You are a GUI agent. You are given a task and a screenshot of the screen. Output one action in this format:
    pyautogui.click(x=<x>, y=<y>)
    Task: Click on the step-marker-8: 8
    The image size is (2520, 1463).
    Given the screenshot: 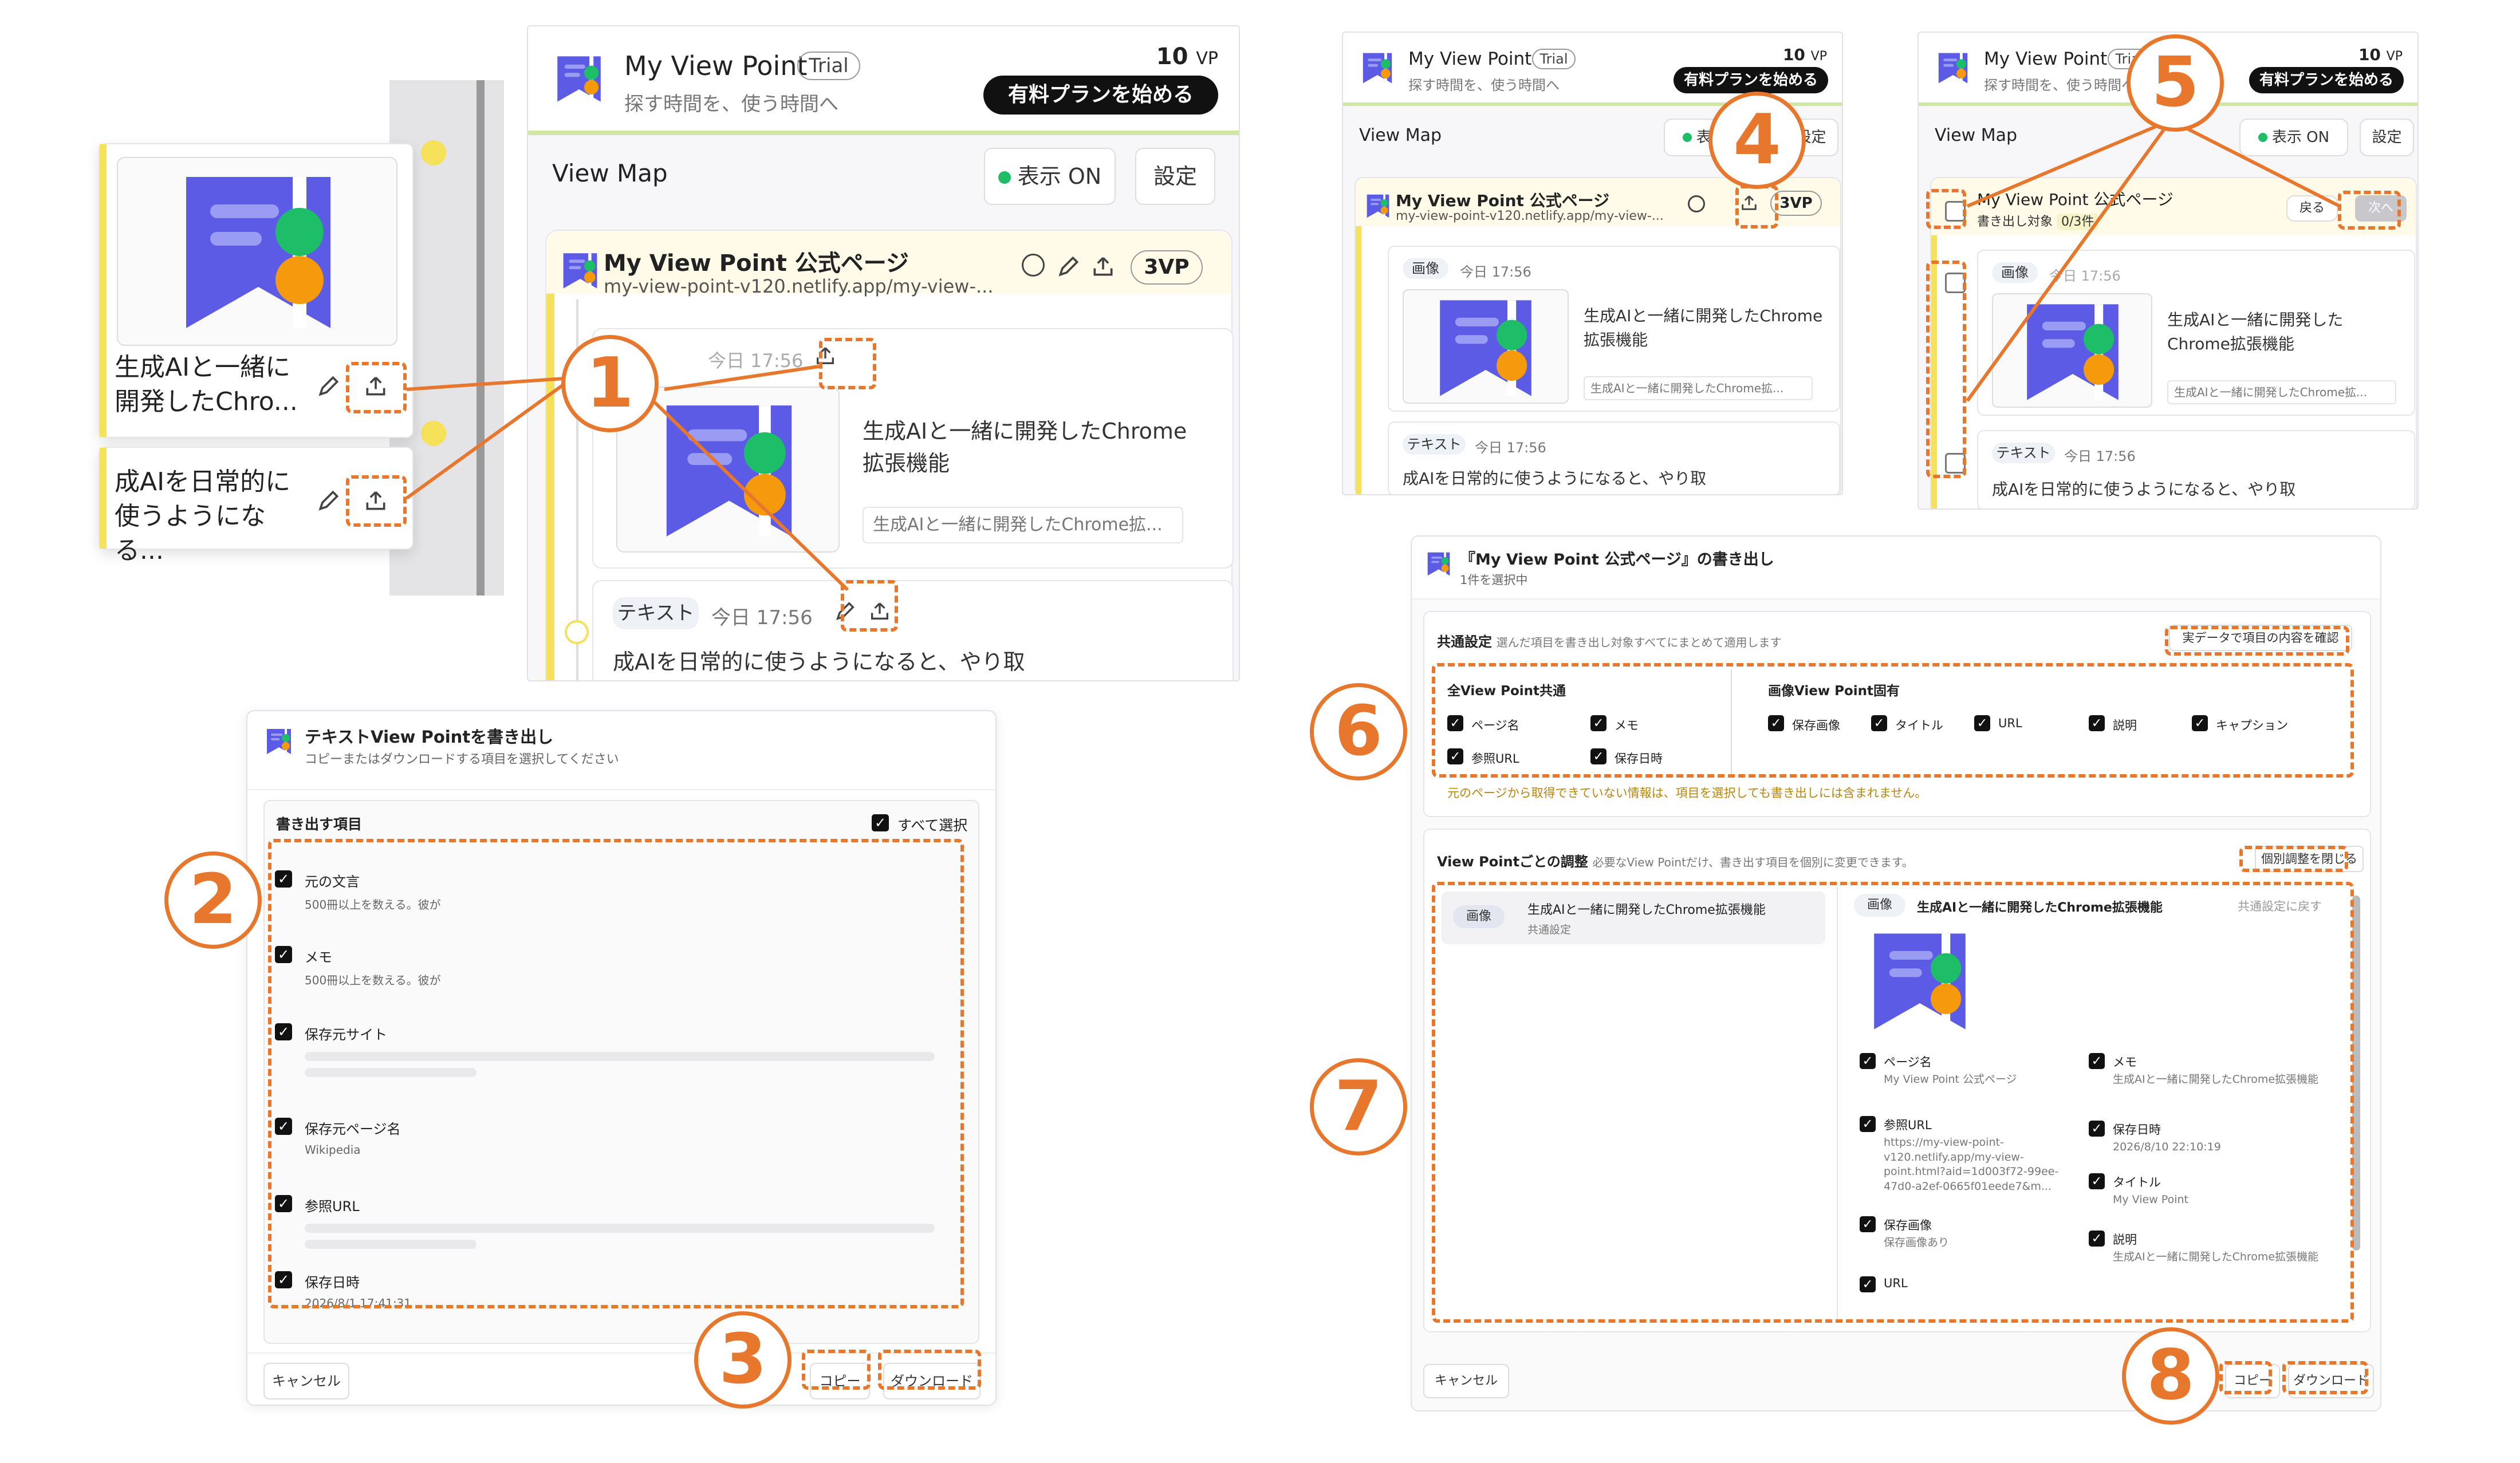 What is the action you would take?
    pyautogui.click(x=2170, y=1376)
    